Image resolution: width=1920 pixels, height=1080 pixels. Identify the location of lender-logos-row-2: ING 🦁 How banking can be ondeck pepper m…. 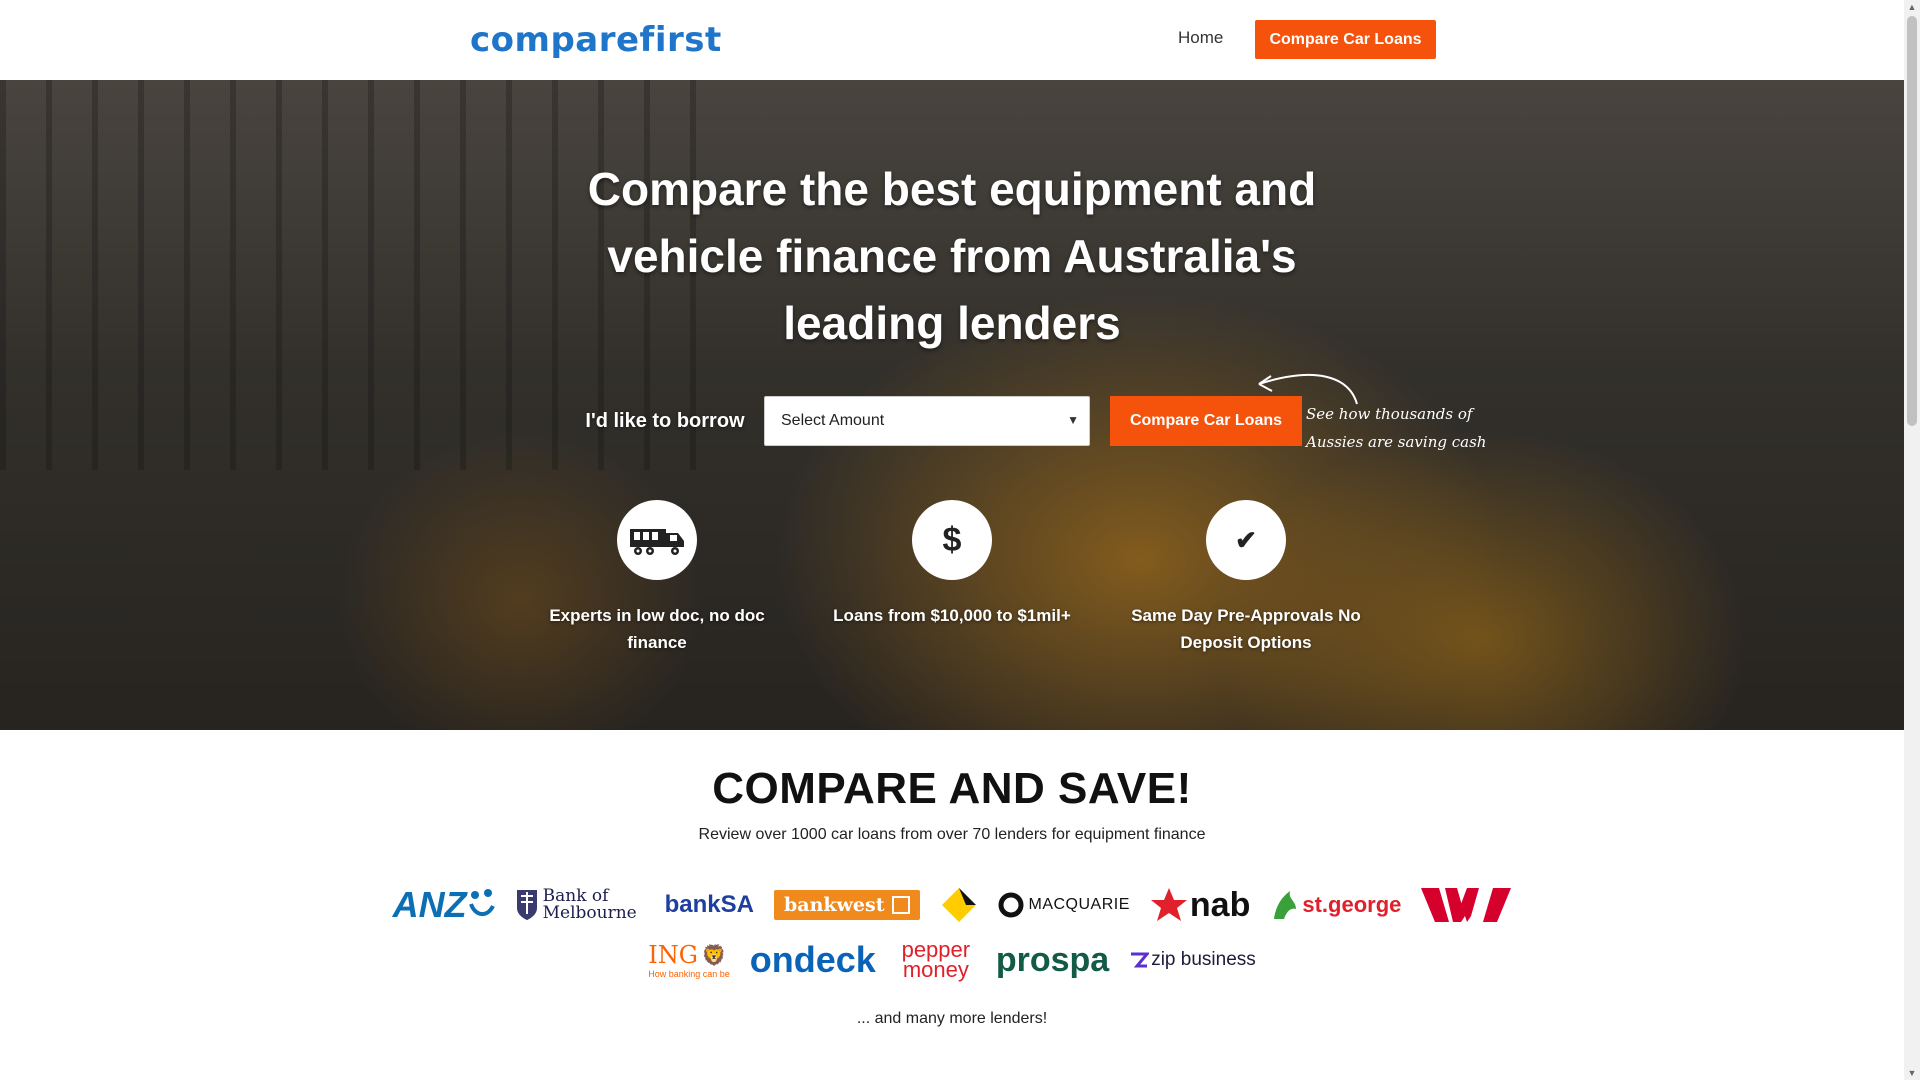
(952, 960).